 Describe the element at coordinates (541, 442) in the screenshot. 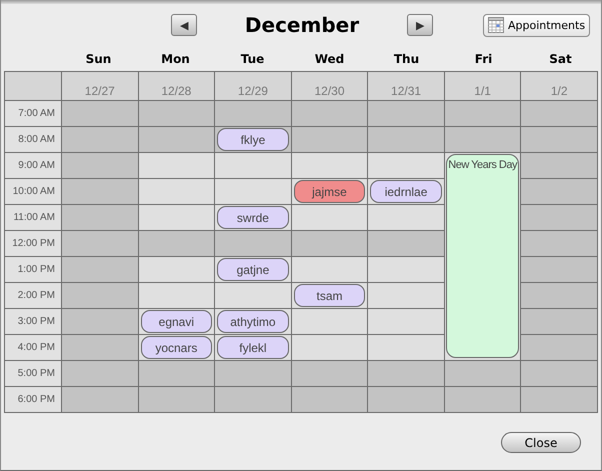

I see `close-button: Close` at that location.